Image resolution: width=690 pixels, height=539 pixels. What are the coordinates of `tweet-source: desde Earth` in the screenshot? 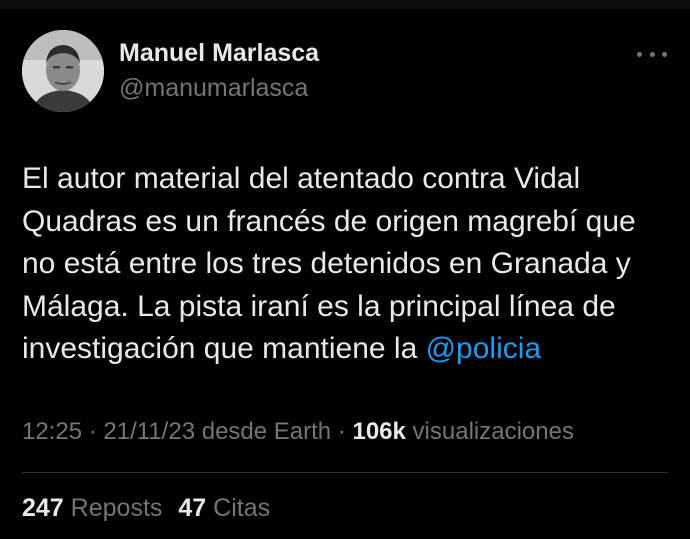 It's located at (266, 431).